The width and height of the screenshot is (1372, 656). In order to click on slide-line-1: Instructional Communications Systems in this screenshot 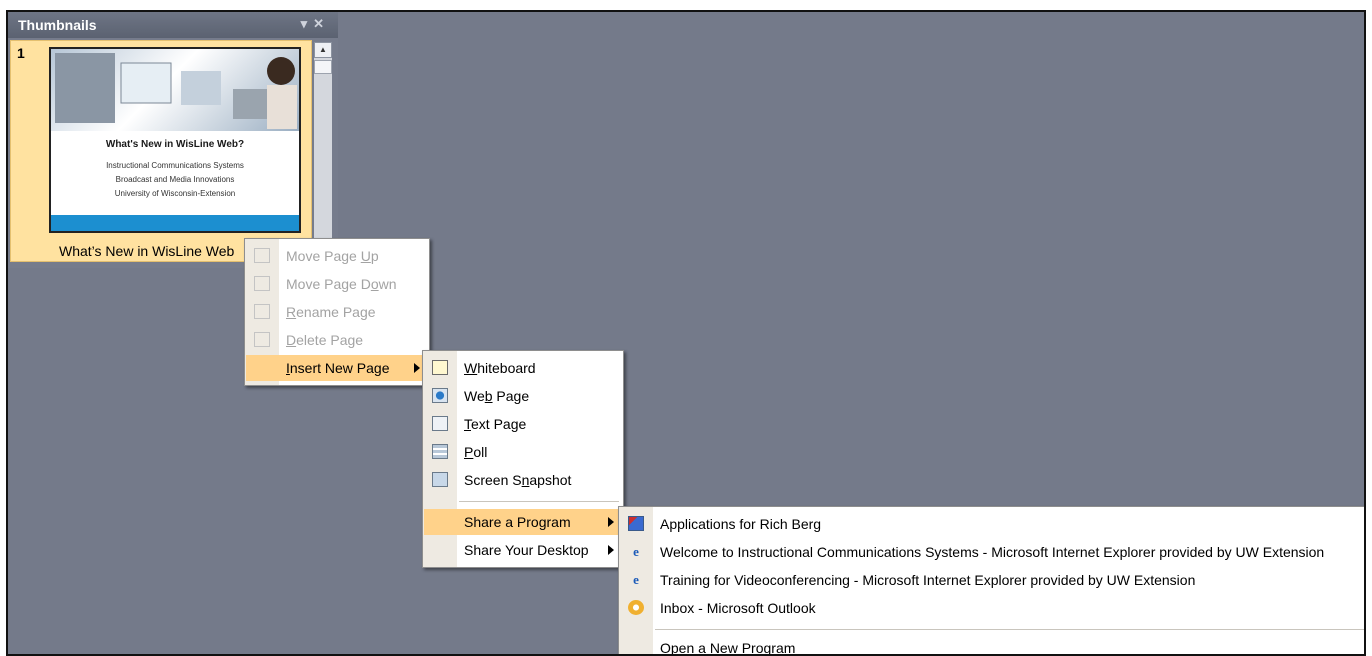, I will do `click(175, 165)`.